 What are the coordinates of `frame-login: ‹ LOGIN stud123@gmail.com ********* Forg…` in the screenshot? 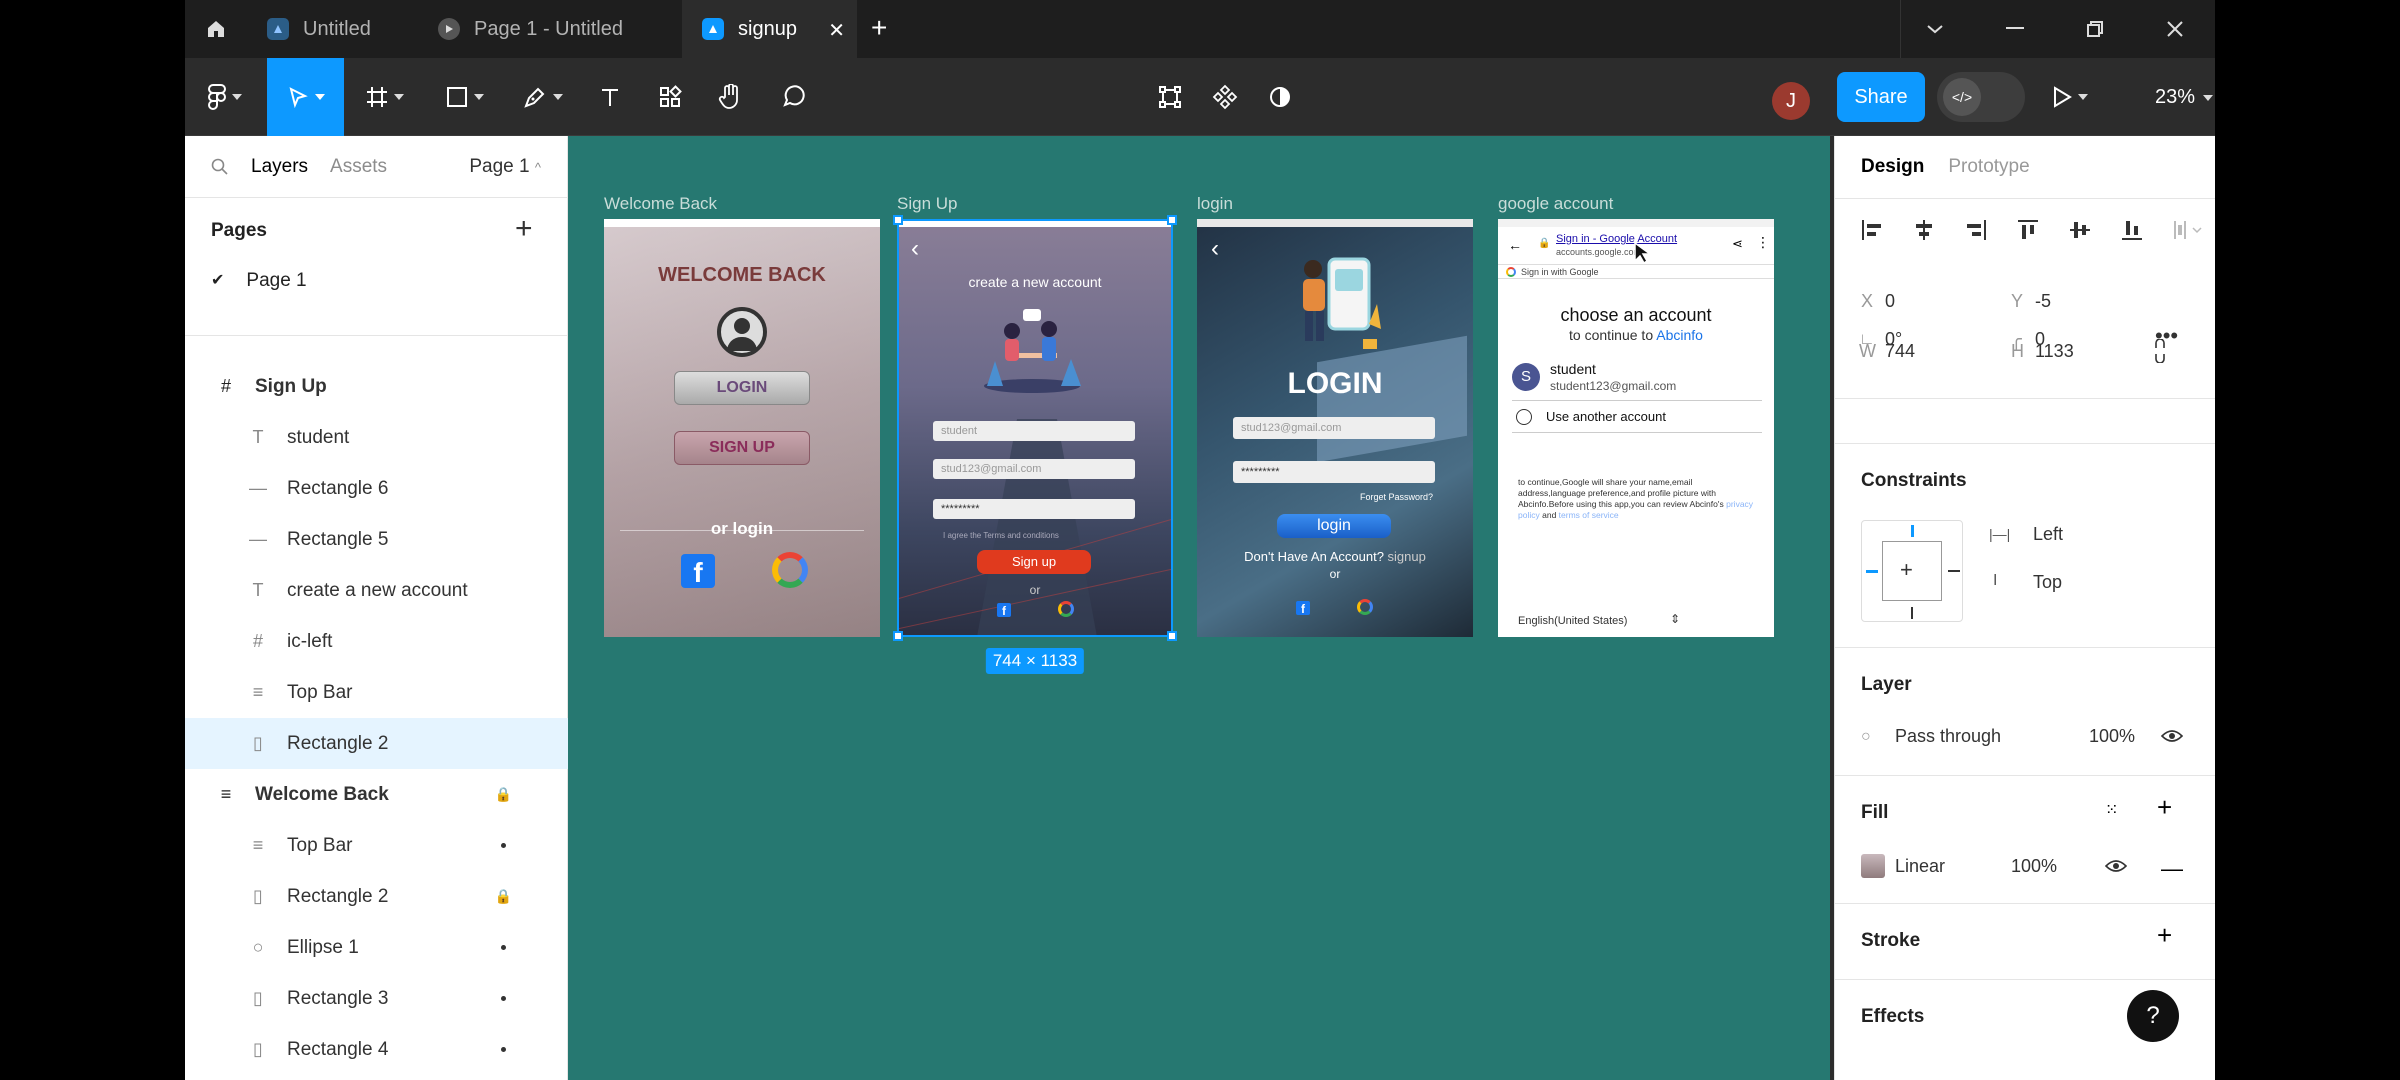 It's located at (1335, 428).